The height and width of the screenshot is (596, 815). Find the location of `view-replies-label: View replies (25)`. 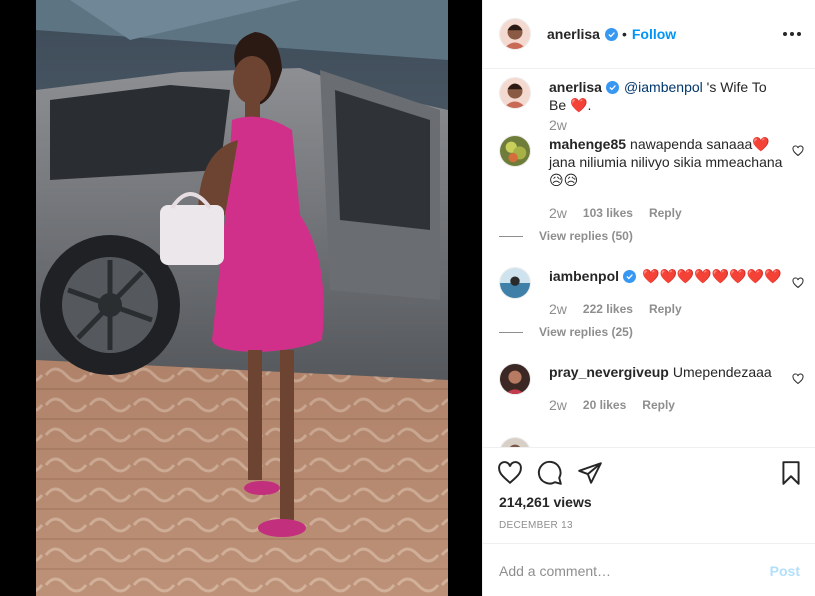

view-replies-label: View replies (25) is located at coordinates (586, 332).